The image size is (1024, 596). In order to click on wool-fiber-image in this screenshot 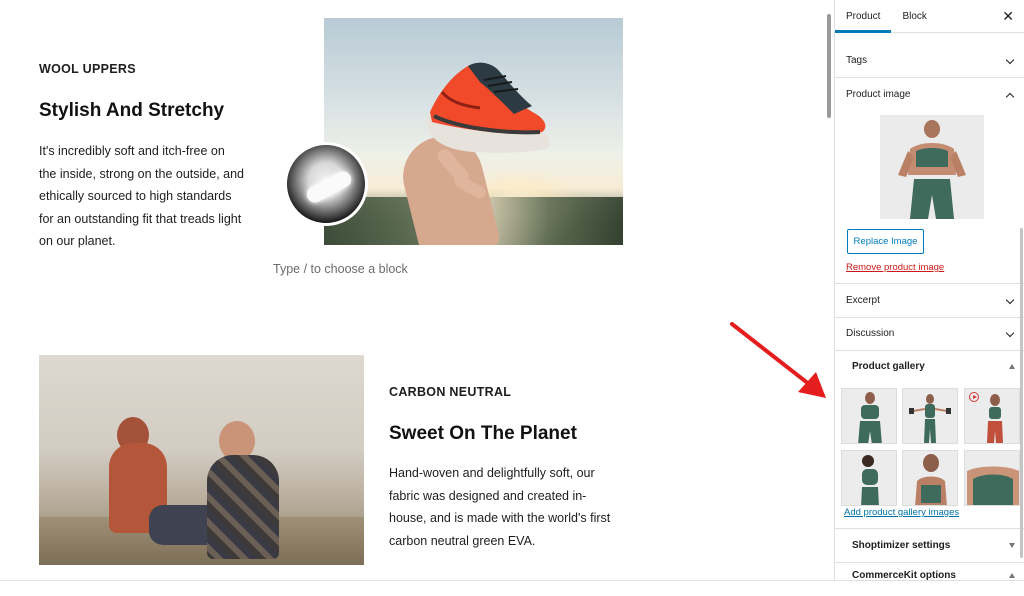, I will do `click(326, 184)`.